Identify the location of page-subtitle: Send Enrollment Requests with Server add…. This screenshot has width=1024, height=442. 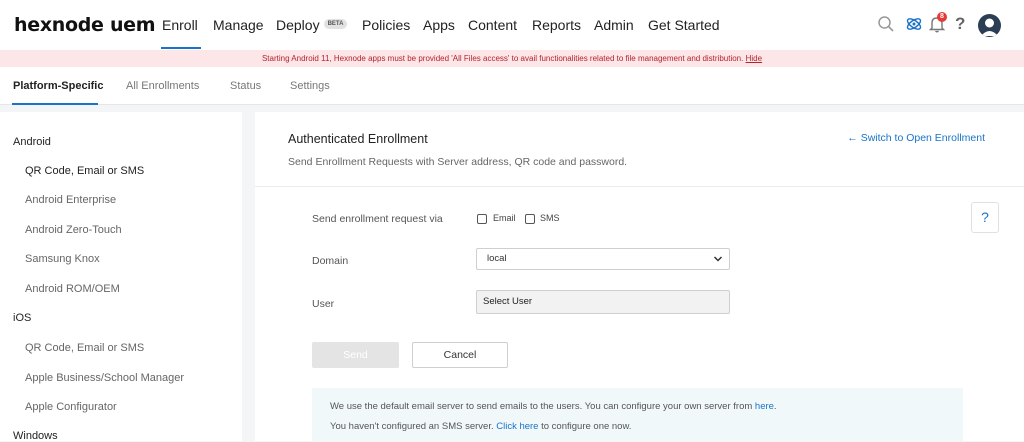
(458, 162).